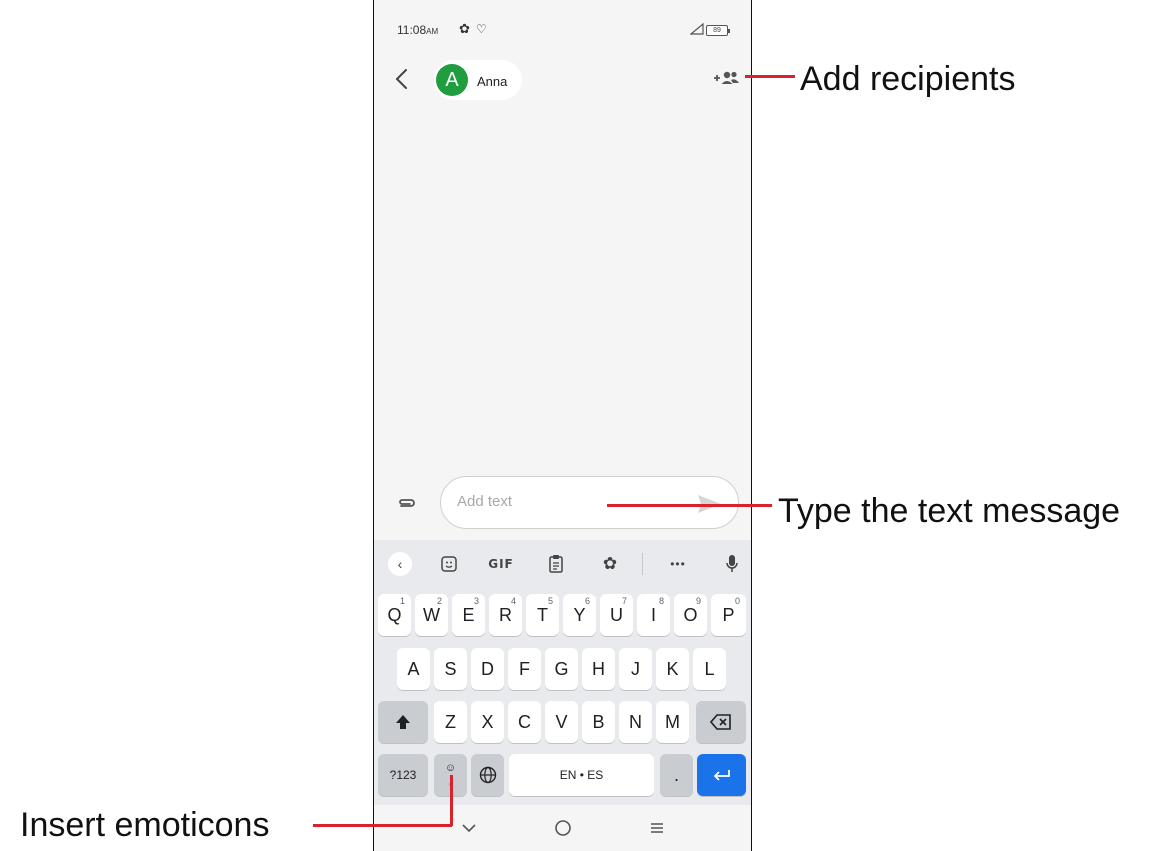 The height and width of the screenshot is (851, 1159). What do you see at coordinates (598, 722) in the screenshot?
I see `key-b: B` at bounding box center [598, 722].